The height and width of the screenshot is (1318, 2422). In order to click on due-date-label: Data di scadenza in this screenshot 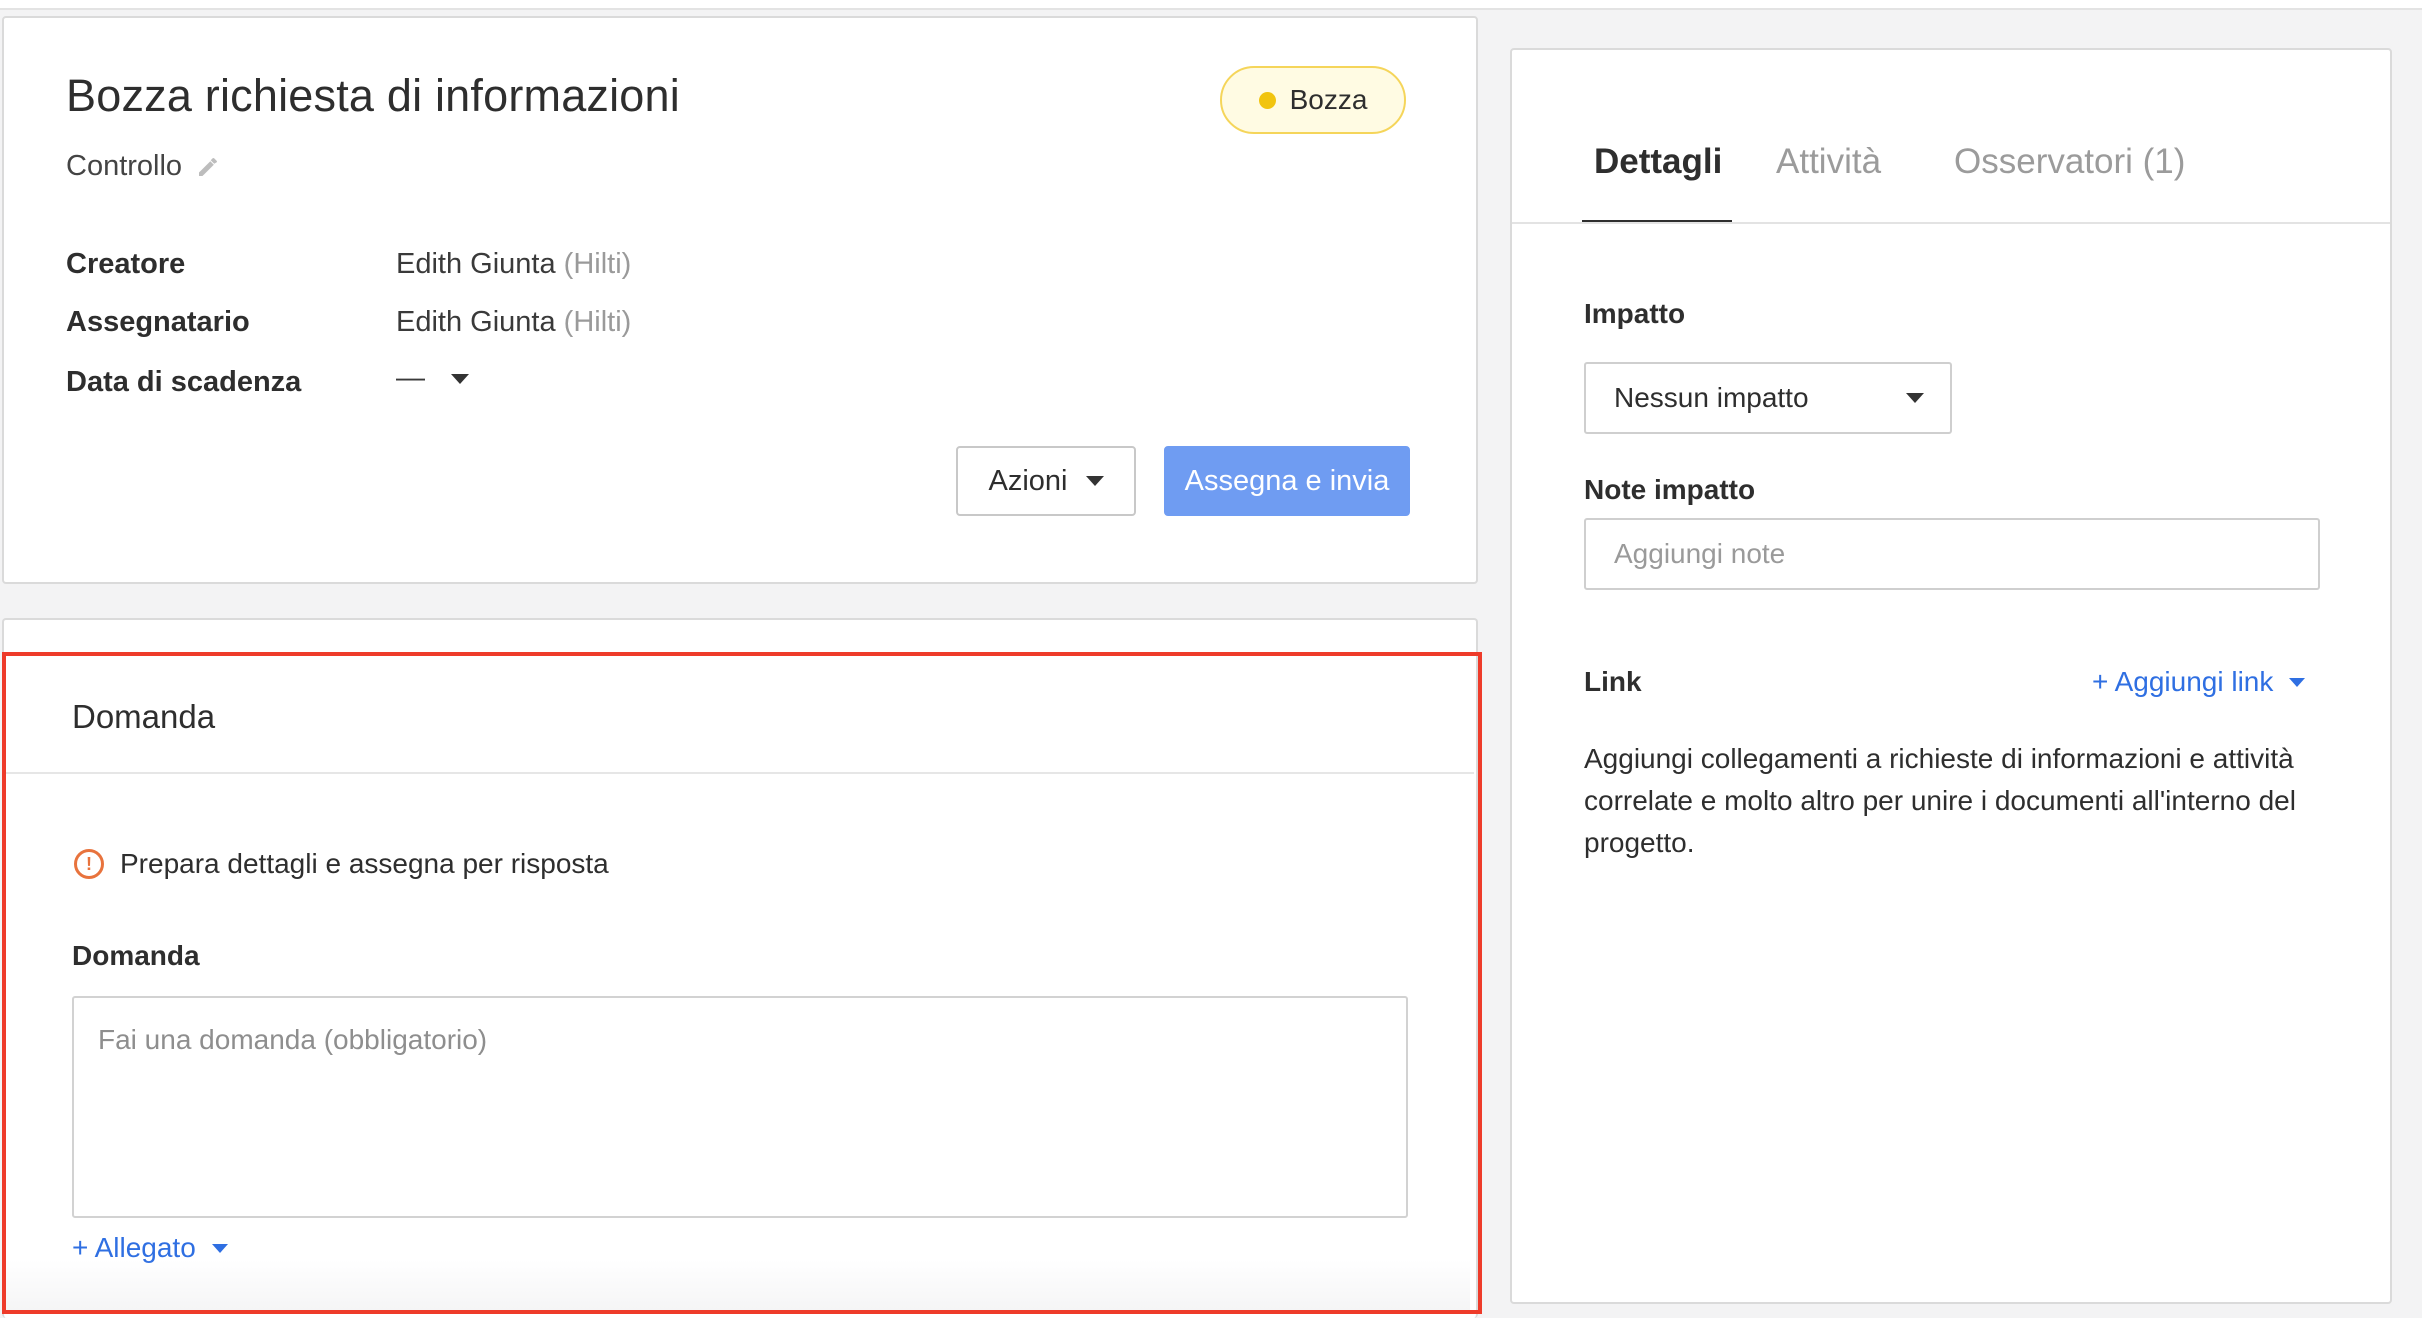, I will do `click(184, 382)`.